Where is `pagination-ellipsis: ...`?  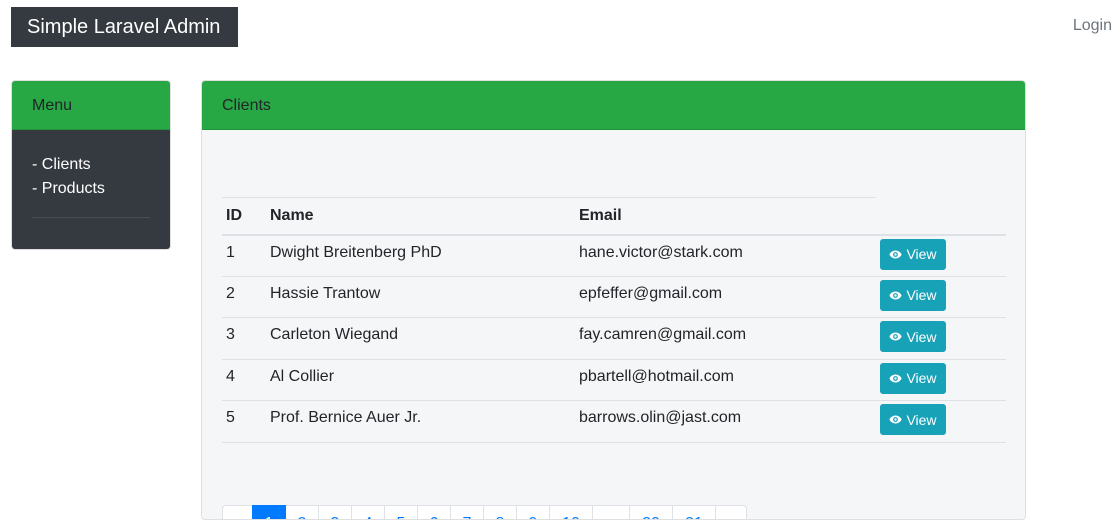 pagination-ellipsis: ... is located at coordinates (611, 512).